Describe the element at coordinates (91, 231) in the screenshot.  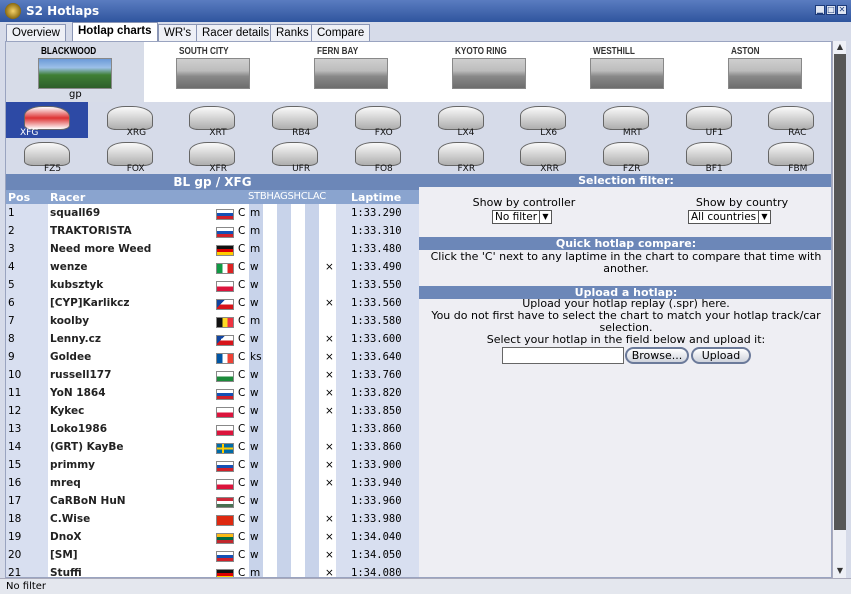
I see `racer-name-link: TRAKTORISTA` at that location.